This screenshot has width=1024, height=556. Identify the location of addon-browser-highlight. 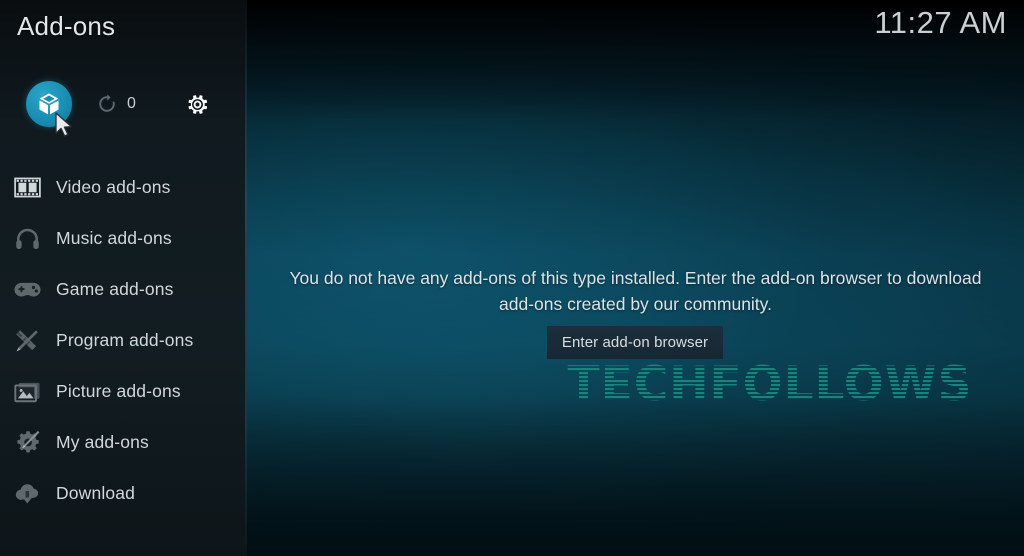
(49, 104).